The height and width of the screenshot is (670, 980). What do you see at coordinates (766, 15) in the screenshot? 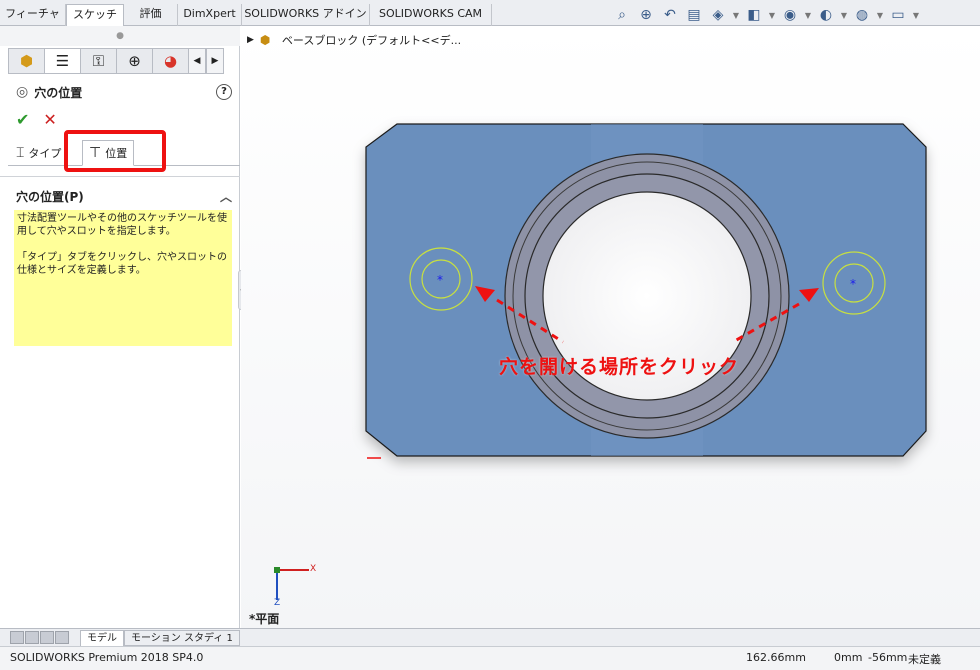
I see `heads-up-toolbar: ⌕ ⊕ ↶ ▤ ◈ ▼ ◧ ▼ ◉ ▼ ◐ ▼ ◍ ▼ ▭ ▼` at bounding box center [766, 15].